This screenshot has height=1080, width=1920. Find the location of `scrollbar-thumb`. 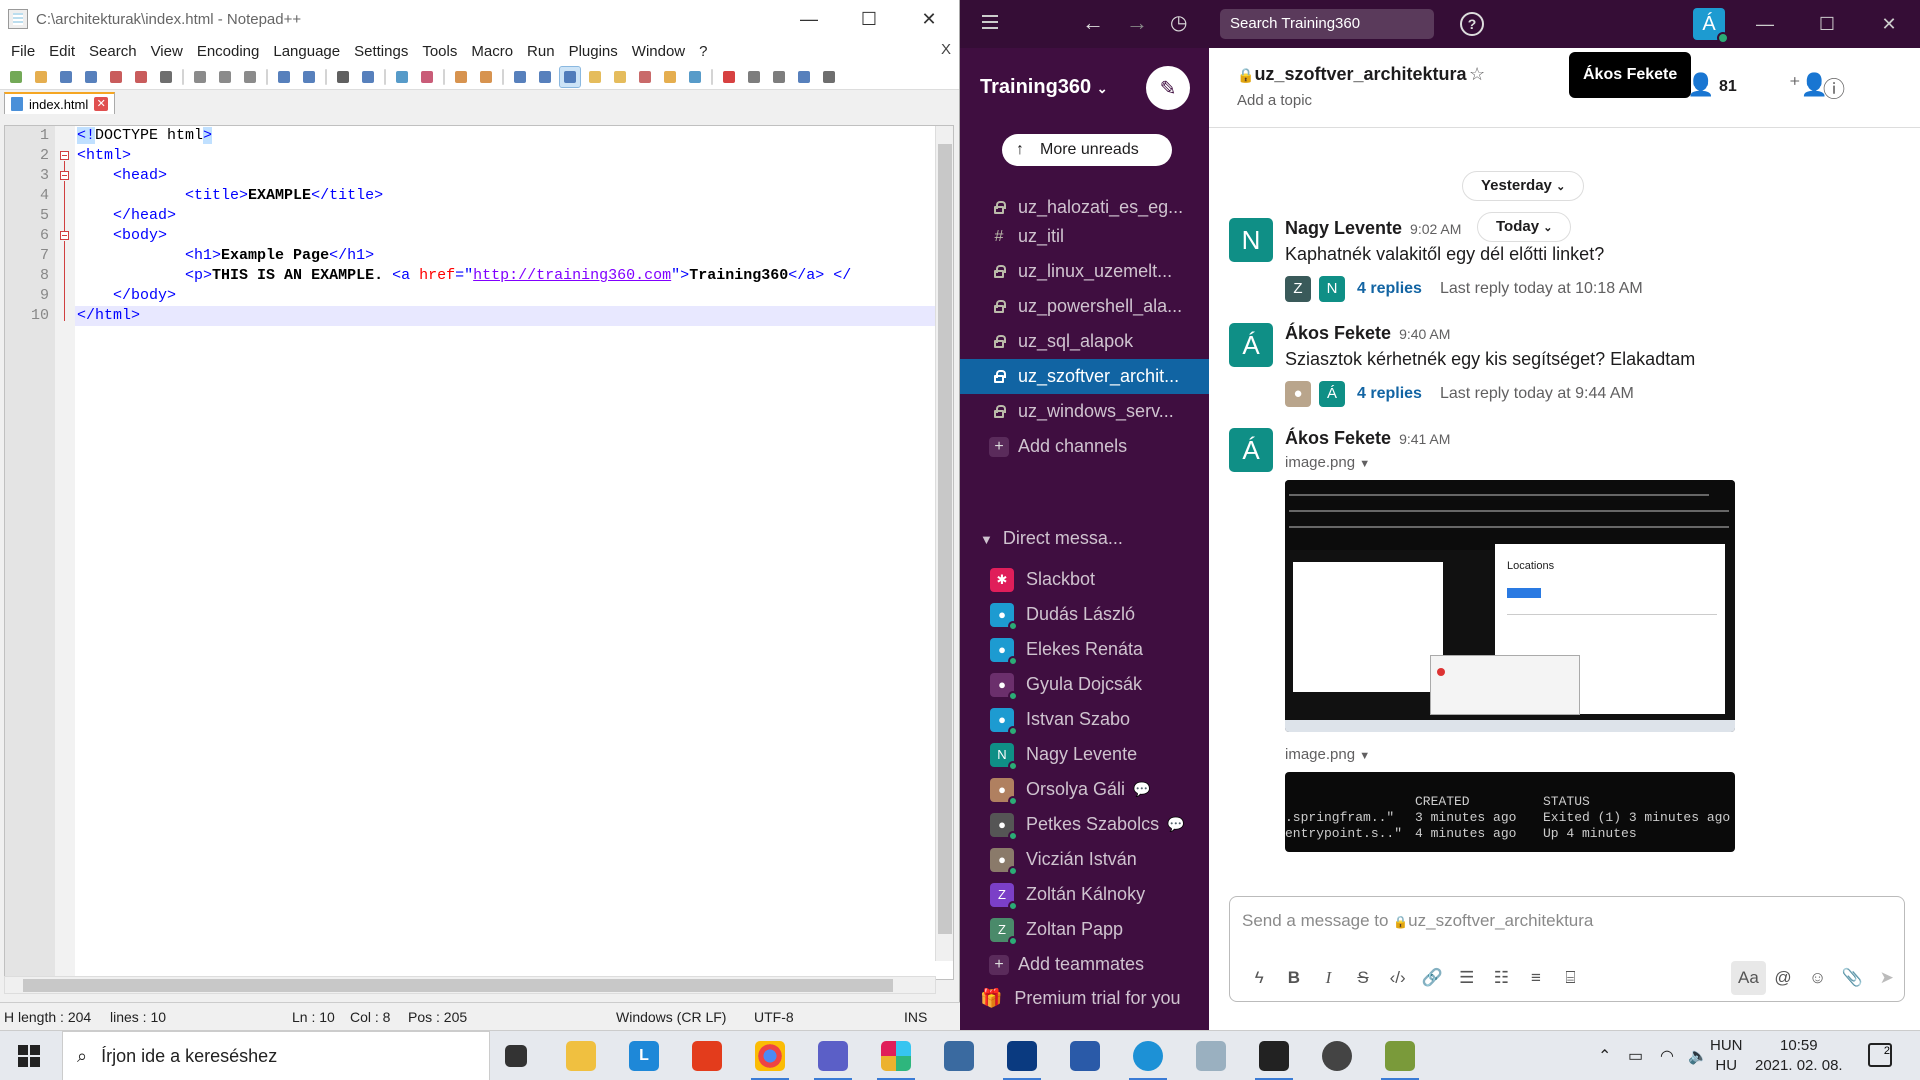

scrollbar-thumb is located at coordinates (945, 539).